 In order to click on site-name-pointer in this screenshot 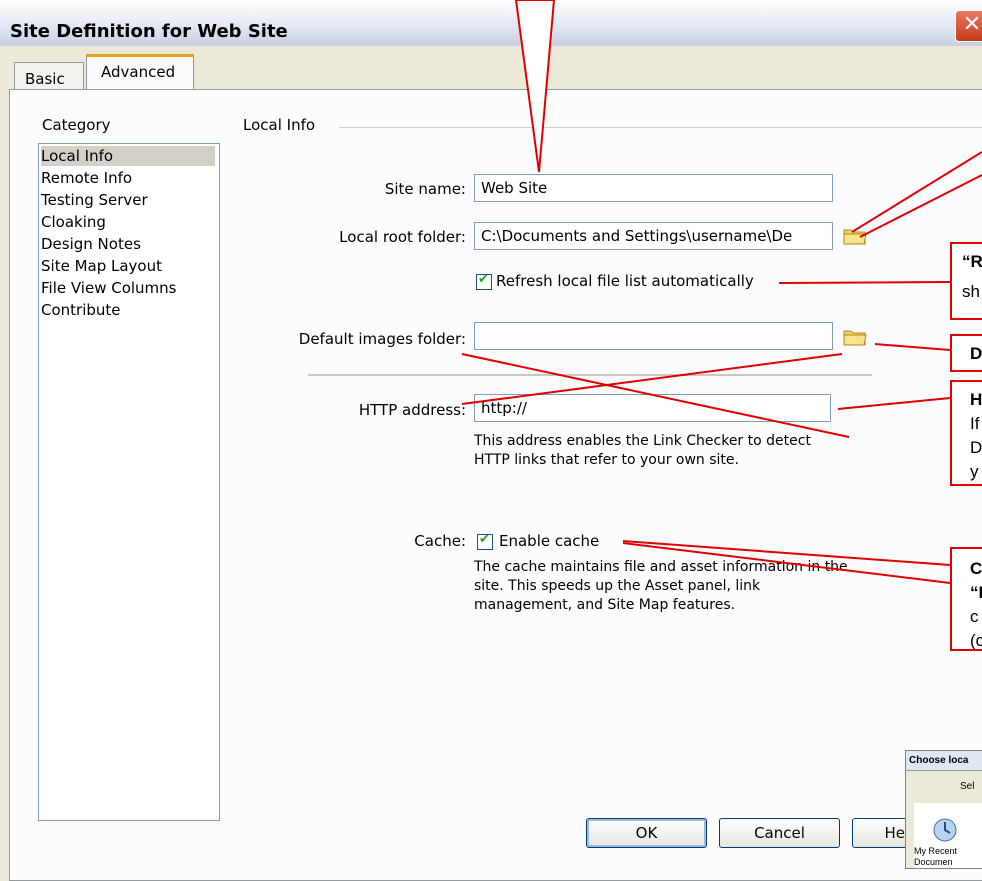, I will do `click(535, 86)`.